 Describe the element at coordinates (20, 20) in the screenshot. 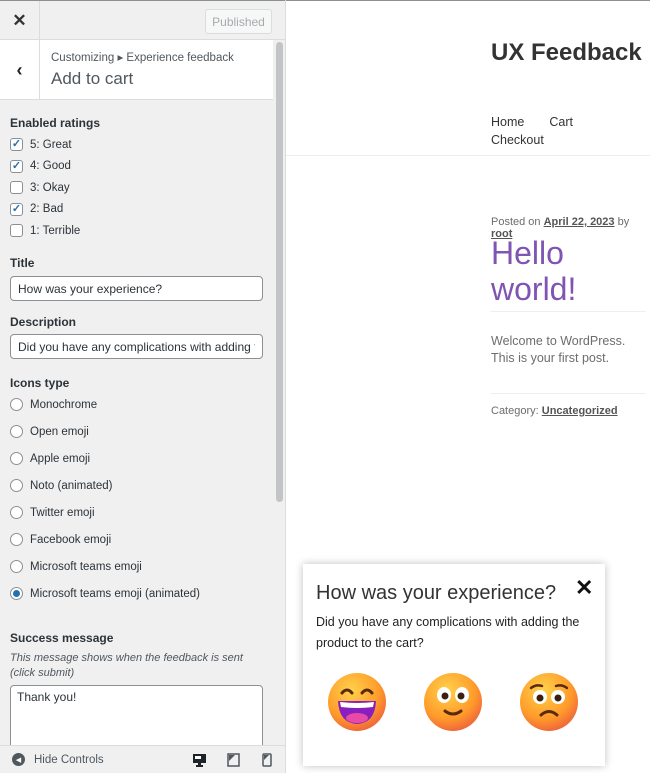

I see `close-customizer-button: ✕` at that location.